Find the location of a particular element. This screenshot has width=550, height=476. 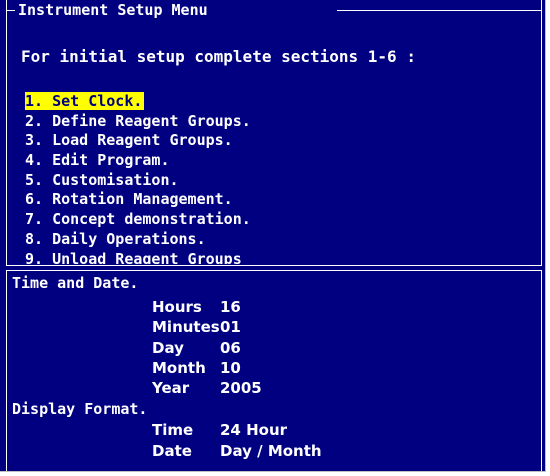

year-value: 2005 is located at coordinates (241, 388).